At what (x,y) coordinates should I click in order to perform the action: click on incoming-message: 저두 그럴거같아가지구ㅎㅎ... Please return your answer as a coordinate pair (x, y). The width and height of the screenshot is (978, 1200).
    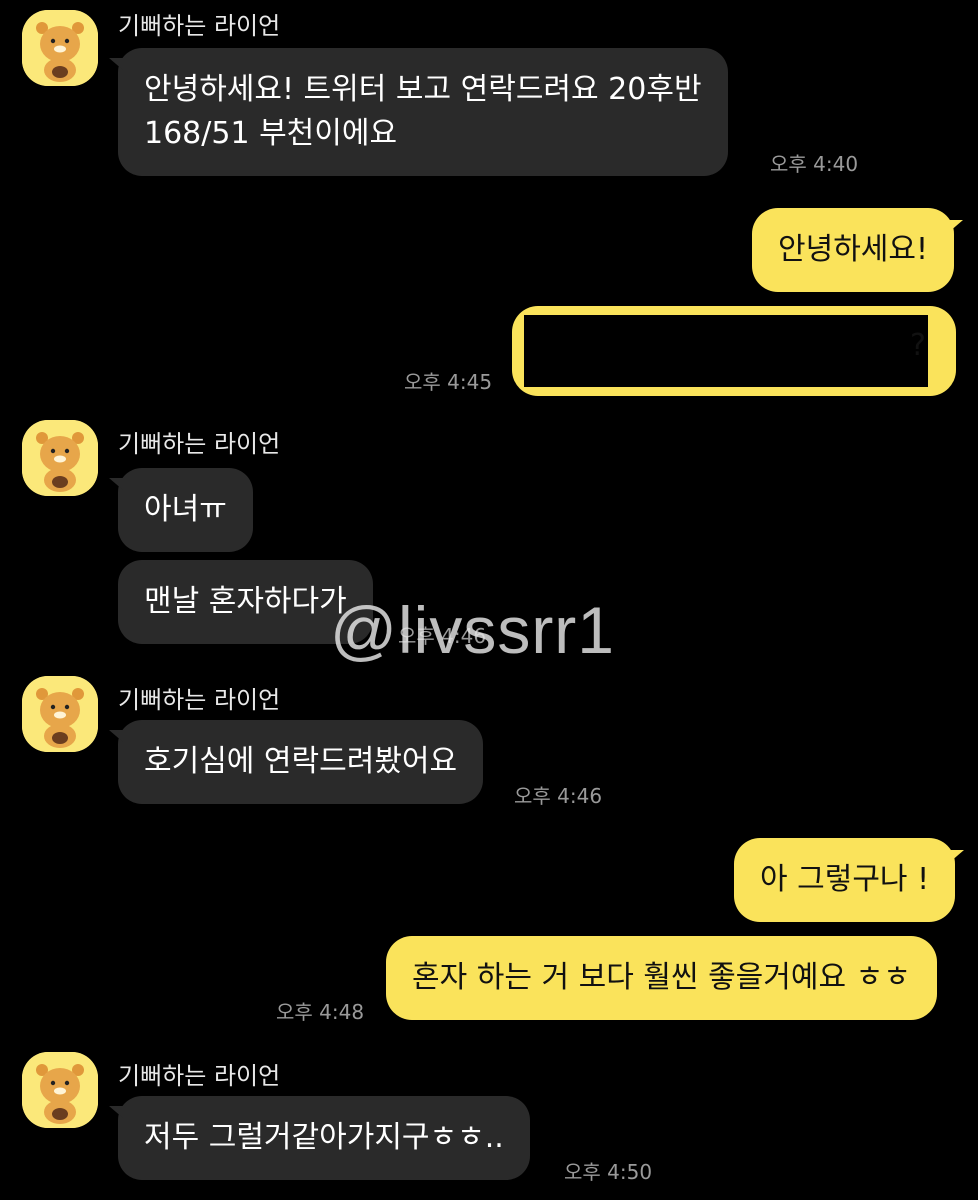
    Looking at the image, I should click on (319, 1138).